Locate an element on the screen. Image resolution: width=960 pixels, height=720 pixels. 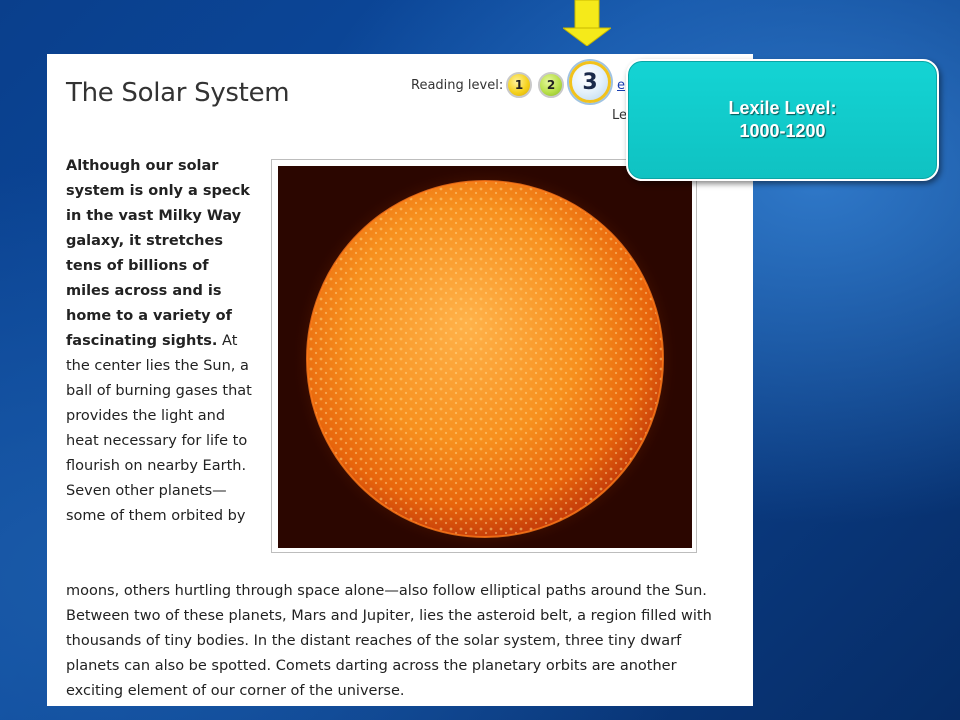
callout-title: Lexile Level: is located at coordinates (782, 108).